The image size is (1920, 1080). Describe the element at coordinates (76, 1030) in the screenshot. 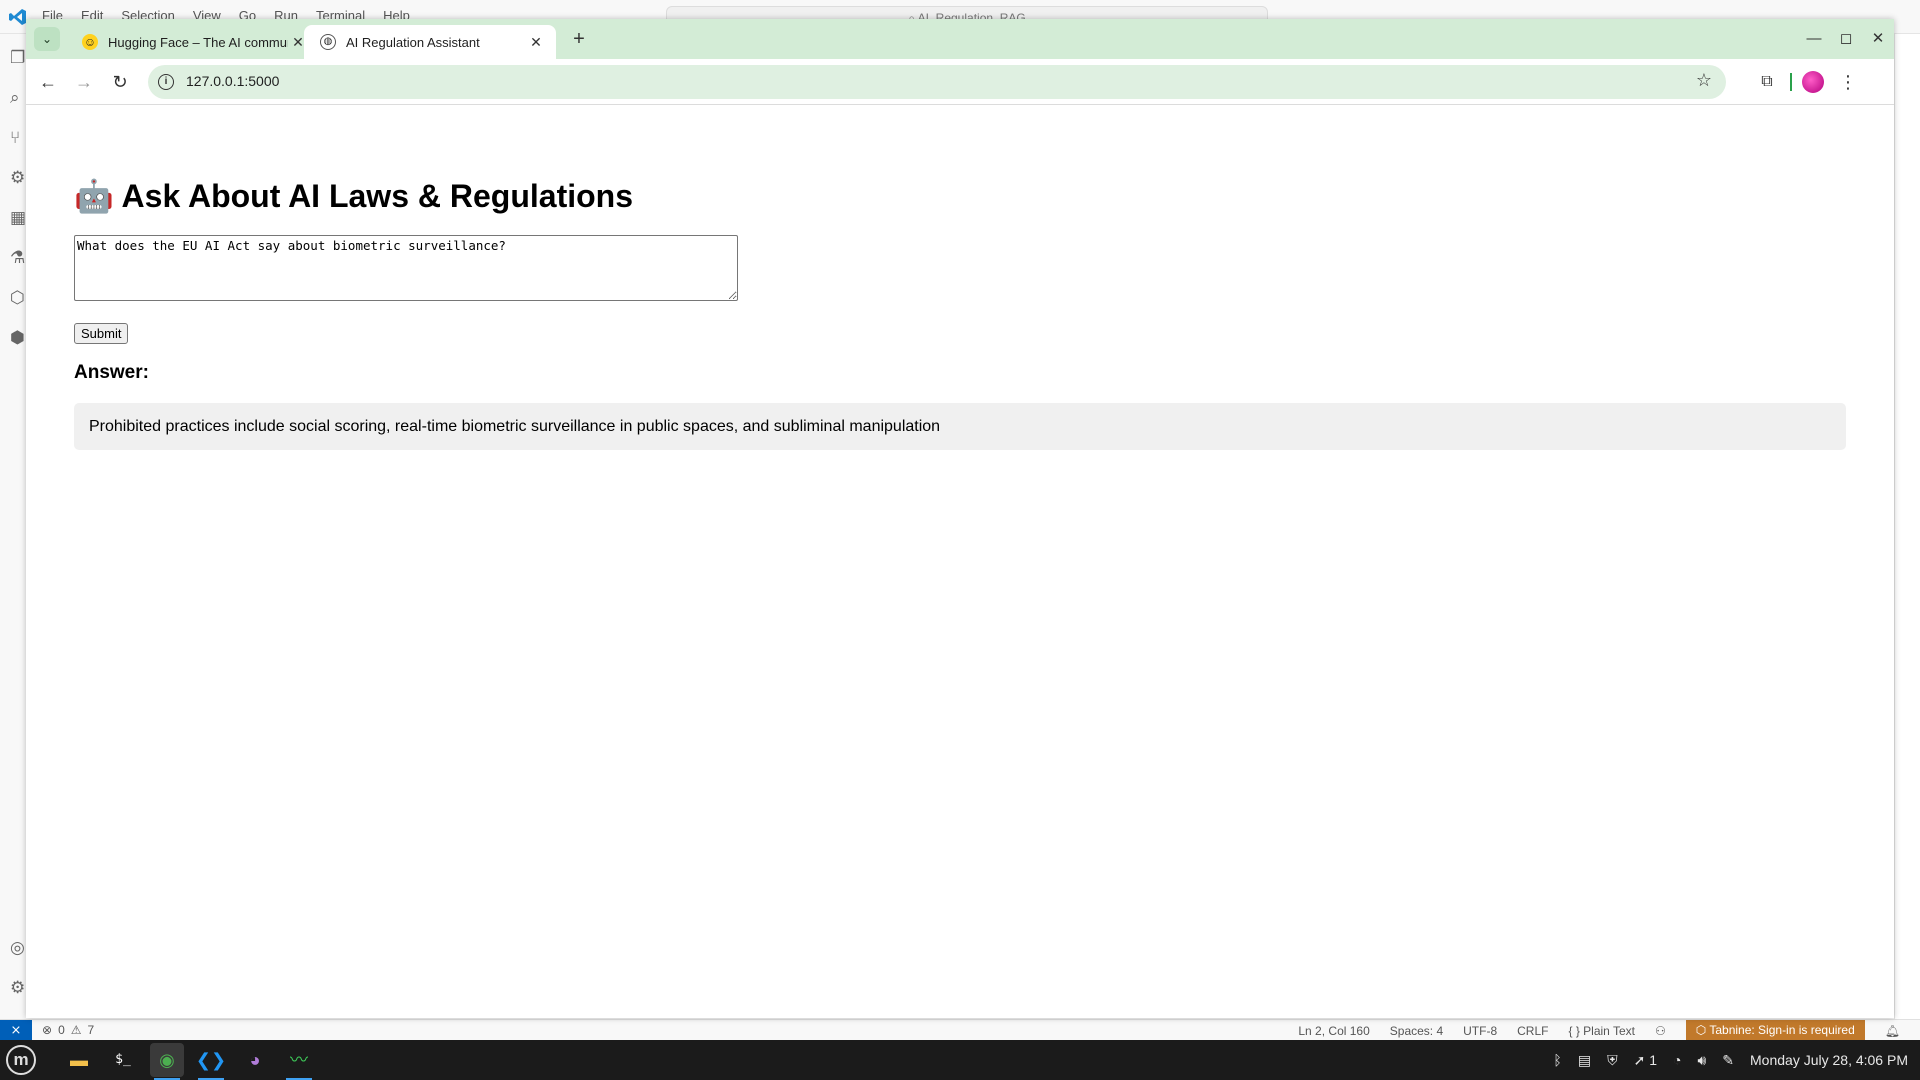

I see `warning-icon: ⚠` at that location.